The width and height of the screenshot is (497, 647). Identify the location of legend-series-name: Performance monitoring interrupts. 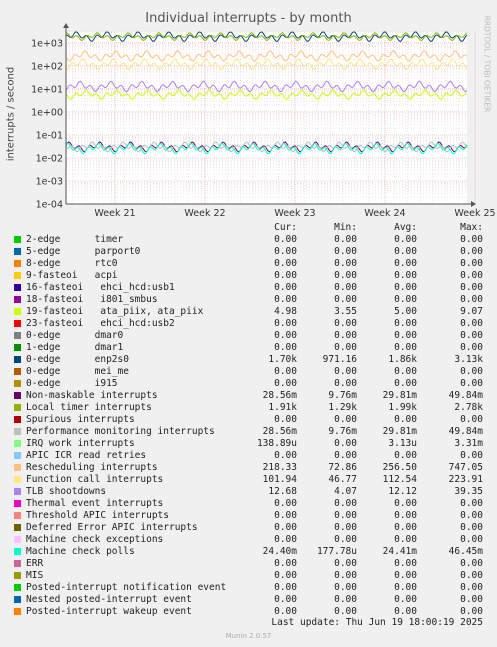
(120, 431).